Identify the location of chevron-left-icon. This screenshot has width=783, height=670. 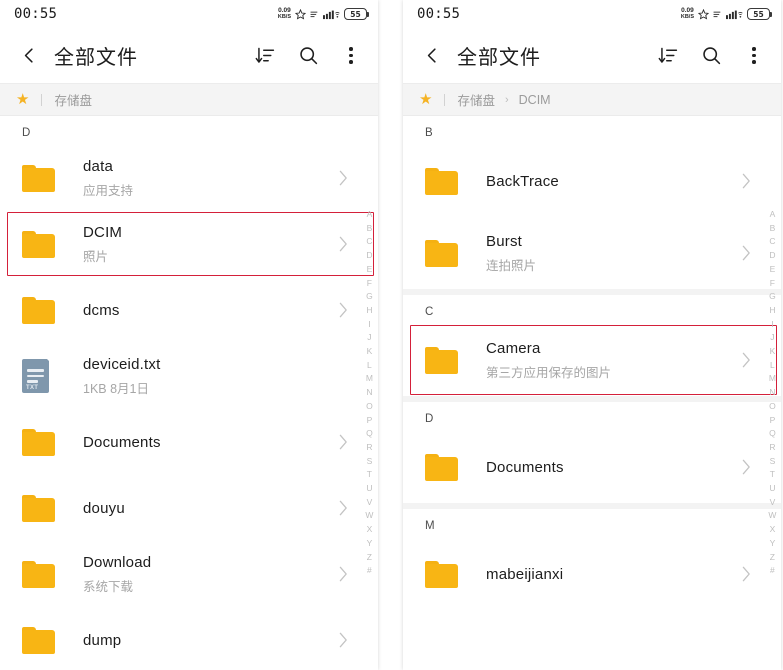
(431, 55).